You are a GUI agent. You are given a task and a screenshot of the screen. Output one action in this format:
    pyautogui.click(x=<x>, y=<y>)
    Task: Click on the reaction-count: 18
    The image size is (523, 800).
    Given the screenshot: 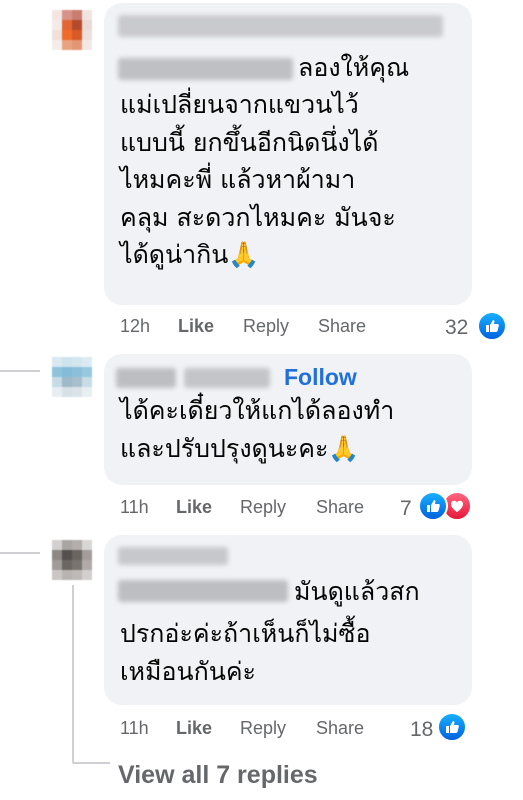 What is the action you would take?
    pyautogui.click(x=421, y=730)
    